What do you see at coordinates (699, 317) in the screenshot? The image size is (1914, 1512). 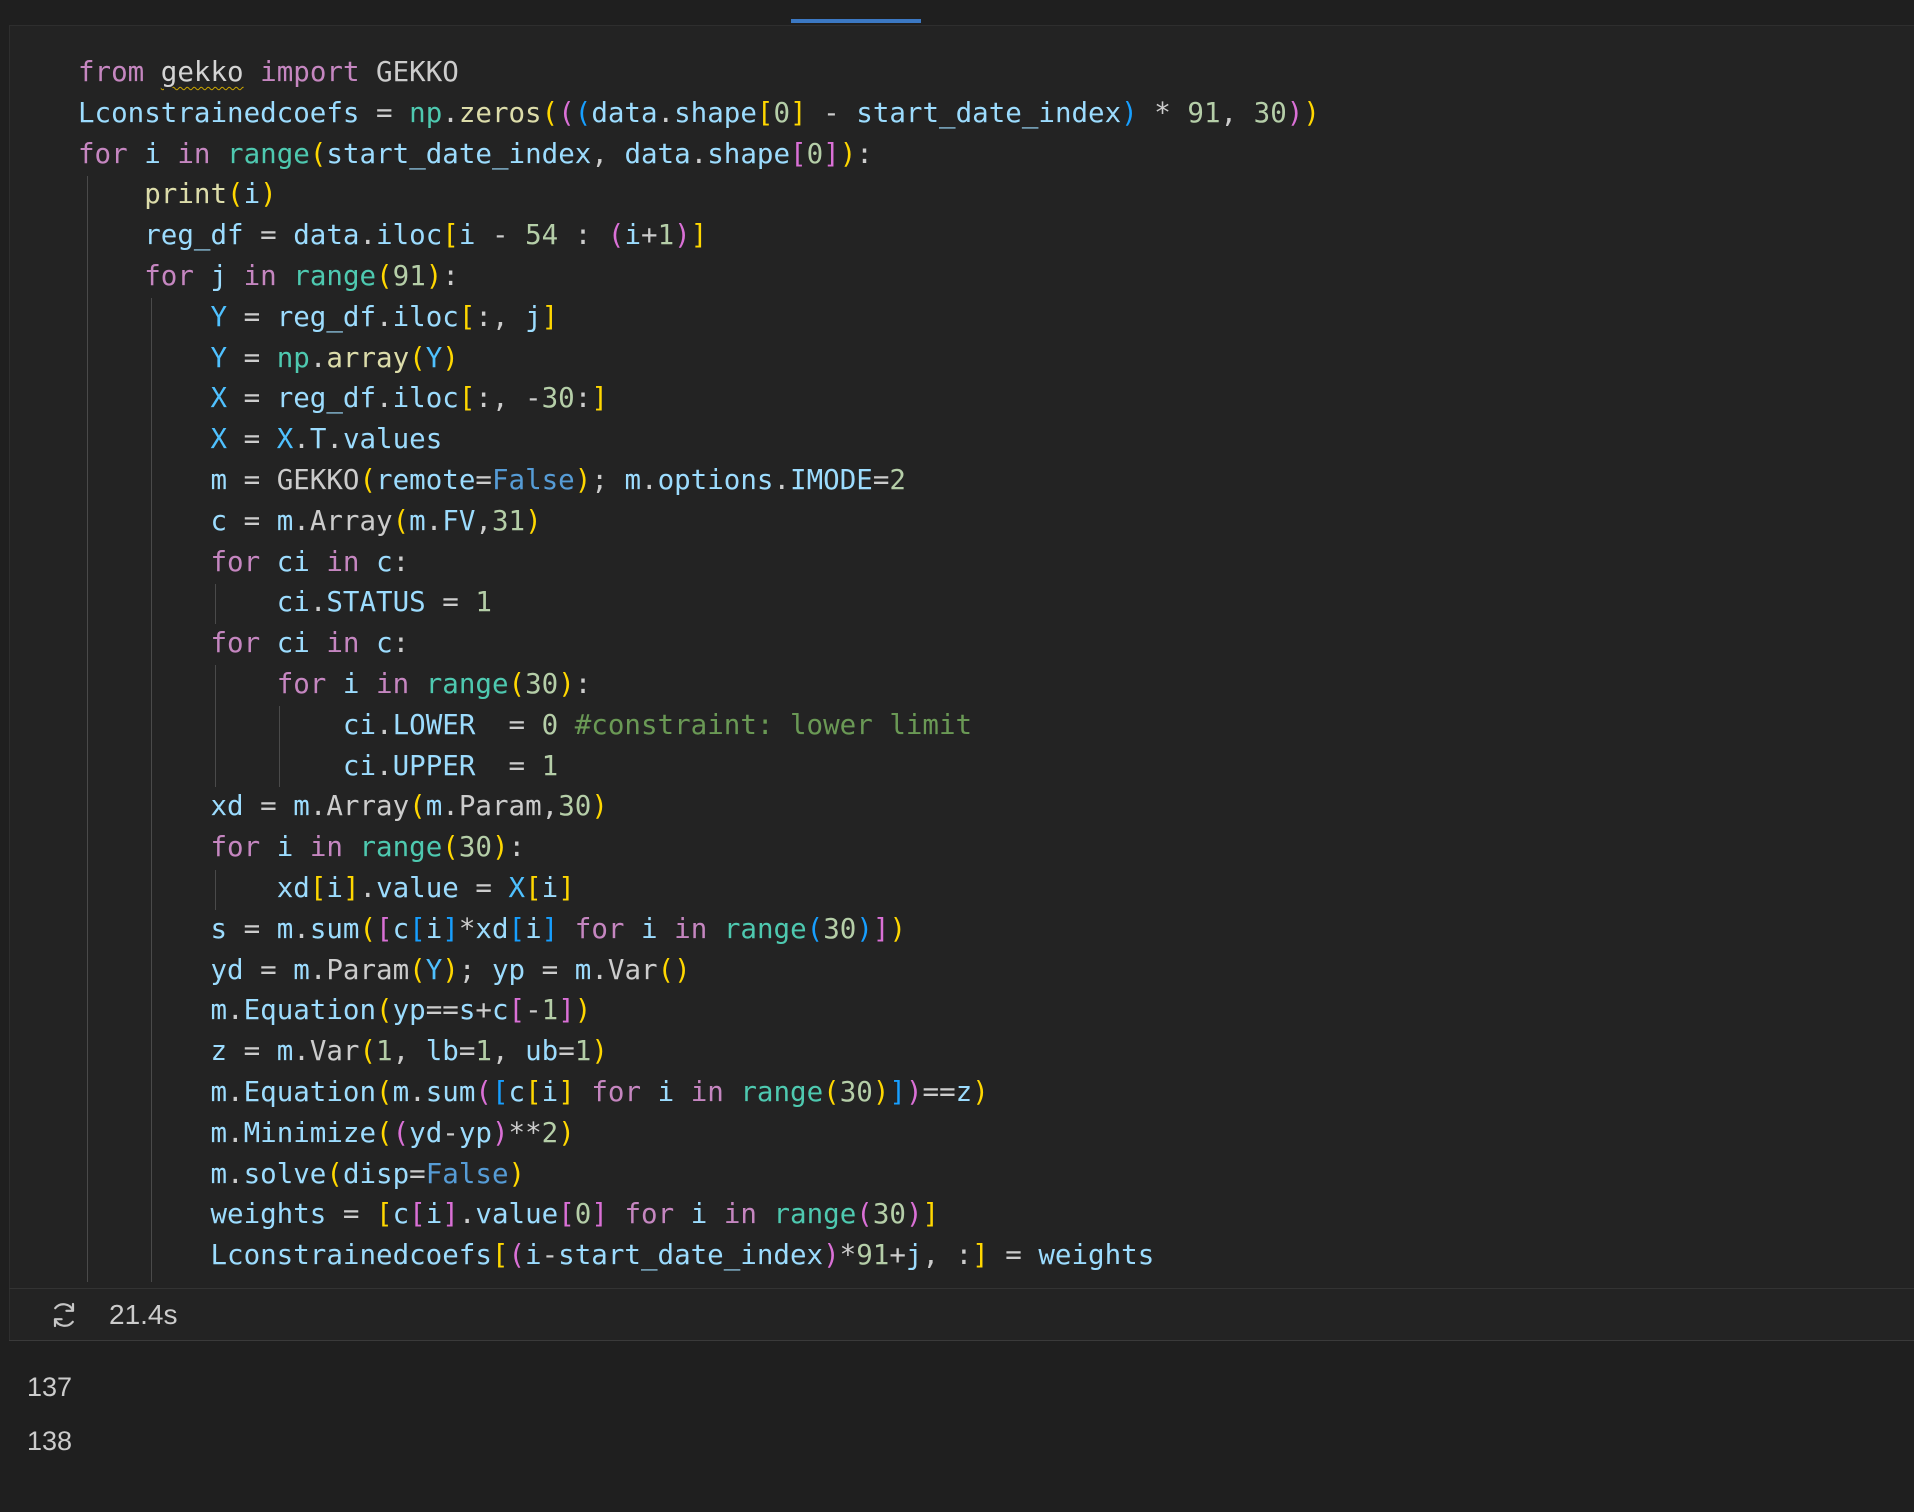 I see `code-line: Y = reg_df.iloc[:, j]` at bounding box center [699, 317].